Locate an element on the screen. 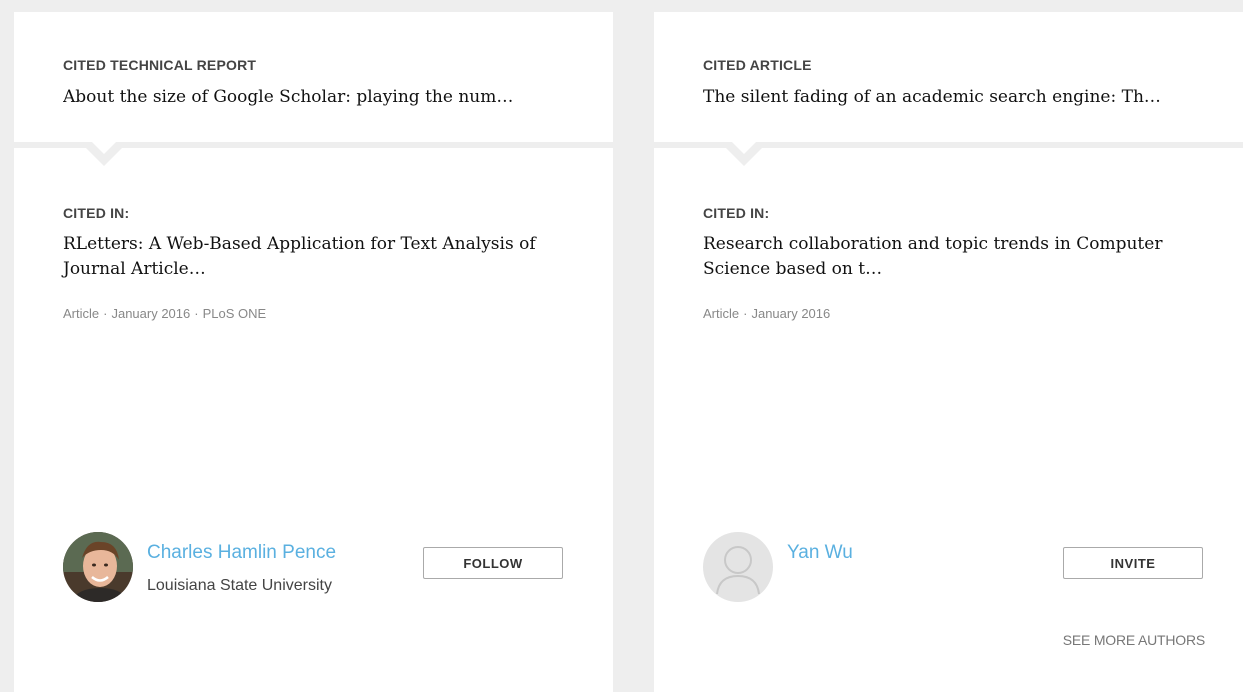 The image size is (1243, 692). author-affiliation: Louisiana State University is located at coordinates (239, 585).